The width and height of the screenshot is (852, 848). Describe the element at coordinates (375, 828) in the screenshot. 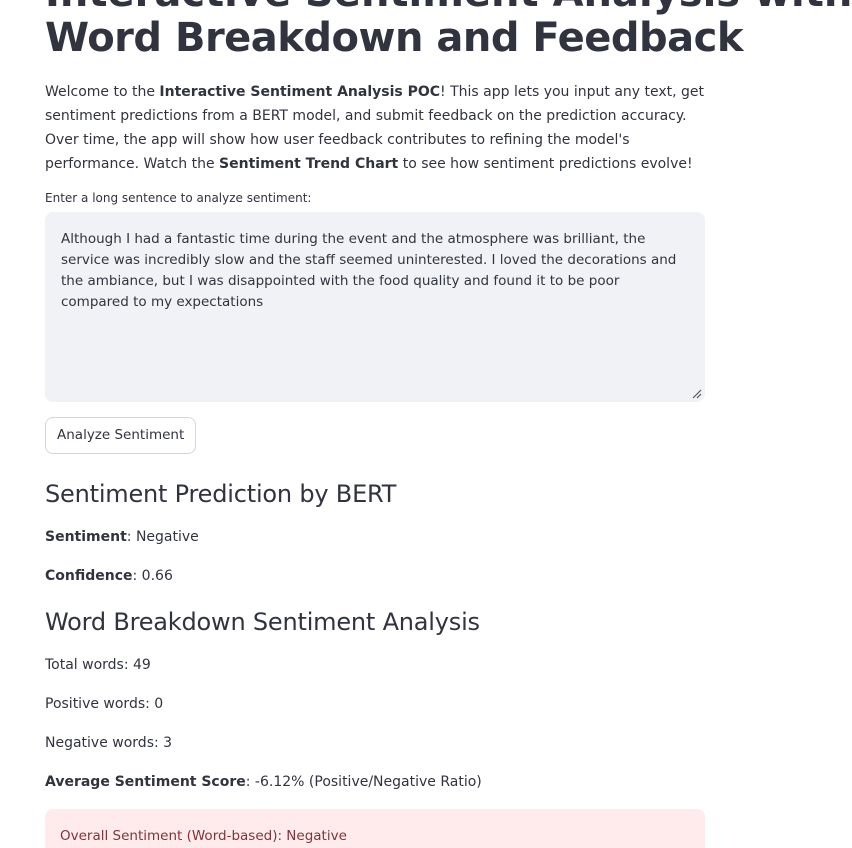

I see `overall-sentiment-alert: Overall Sentiment (Word-based): Negative` at that location.